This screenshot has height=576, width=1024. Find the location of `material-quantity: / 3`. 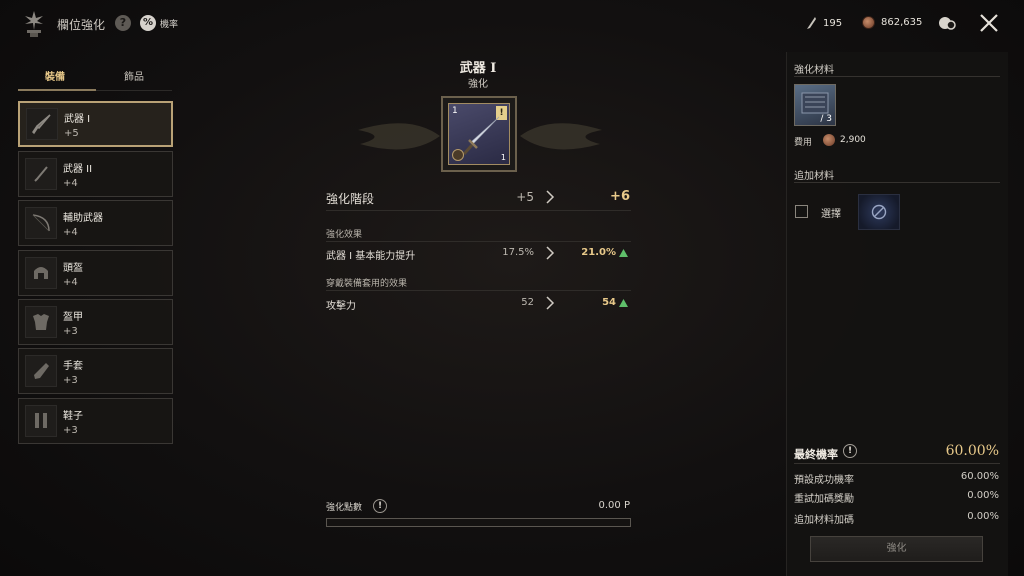

material-quantity: / 3 is located at coordinates (826, 119).